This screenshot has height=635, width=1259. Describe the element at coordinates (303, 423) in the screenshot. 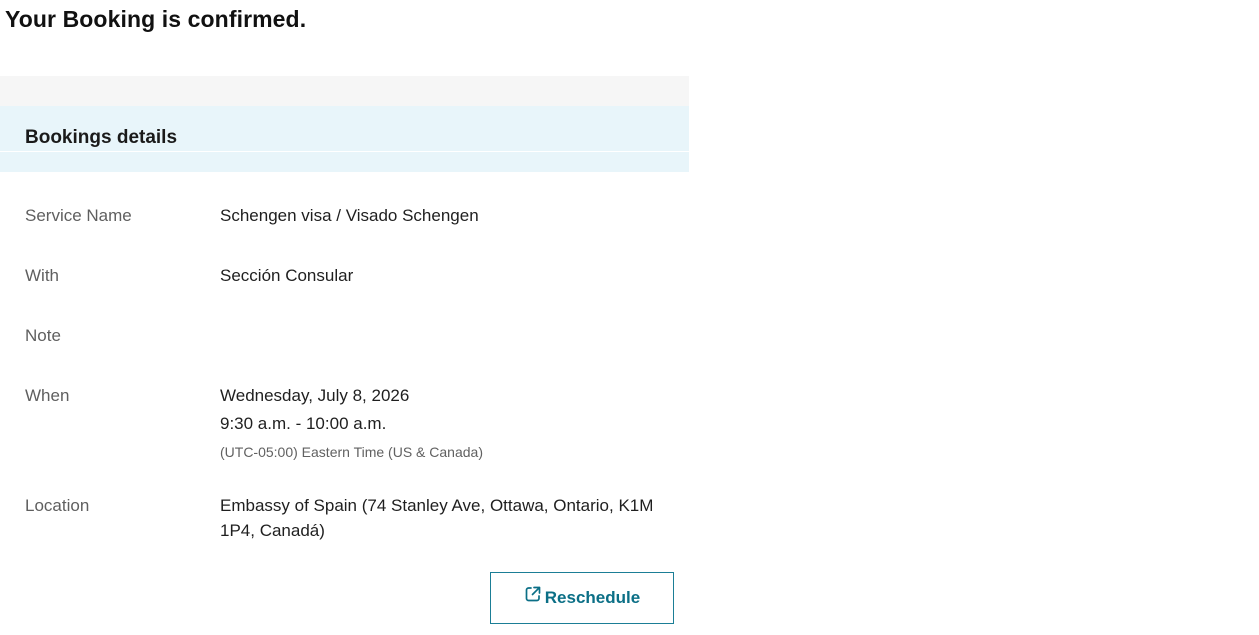

I see `appointment-time: 9:30 a.m. - 10:00 a.m.` at that location.